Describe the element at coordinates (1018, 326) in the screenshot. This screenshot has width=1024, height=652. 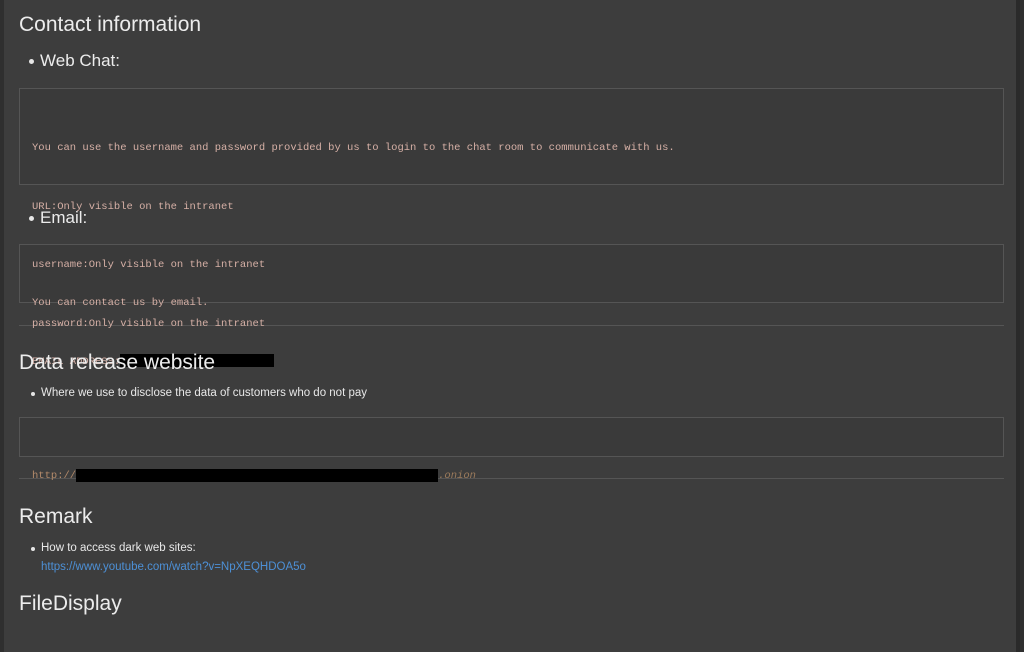
I see `scrollbar-track` at that location.